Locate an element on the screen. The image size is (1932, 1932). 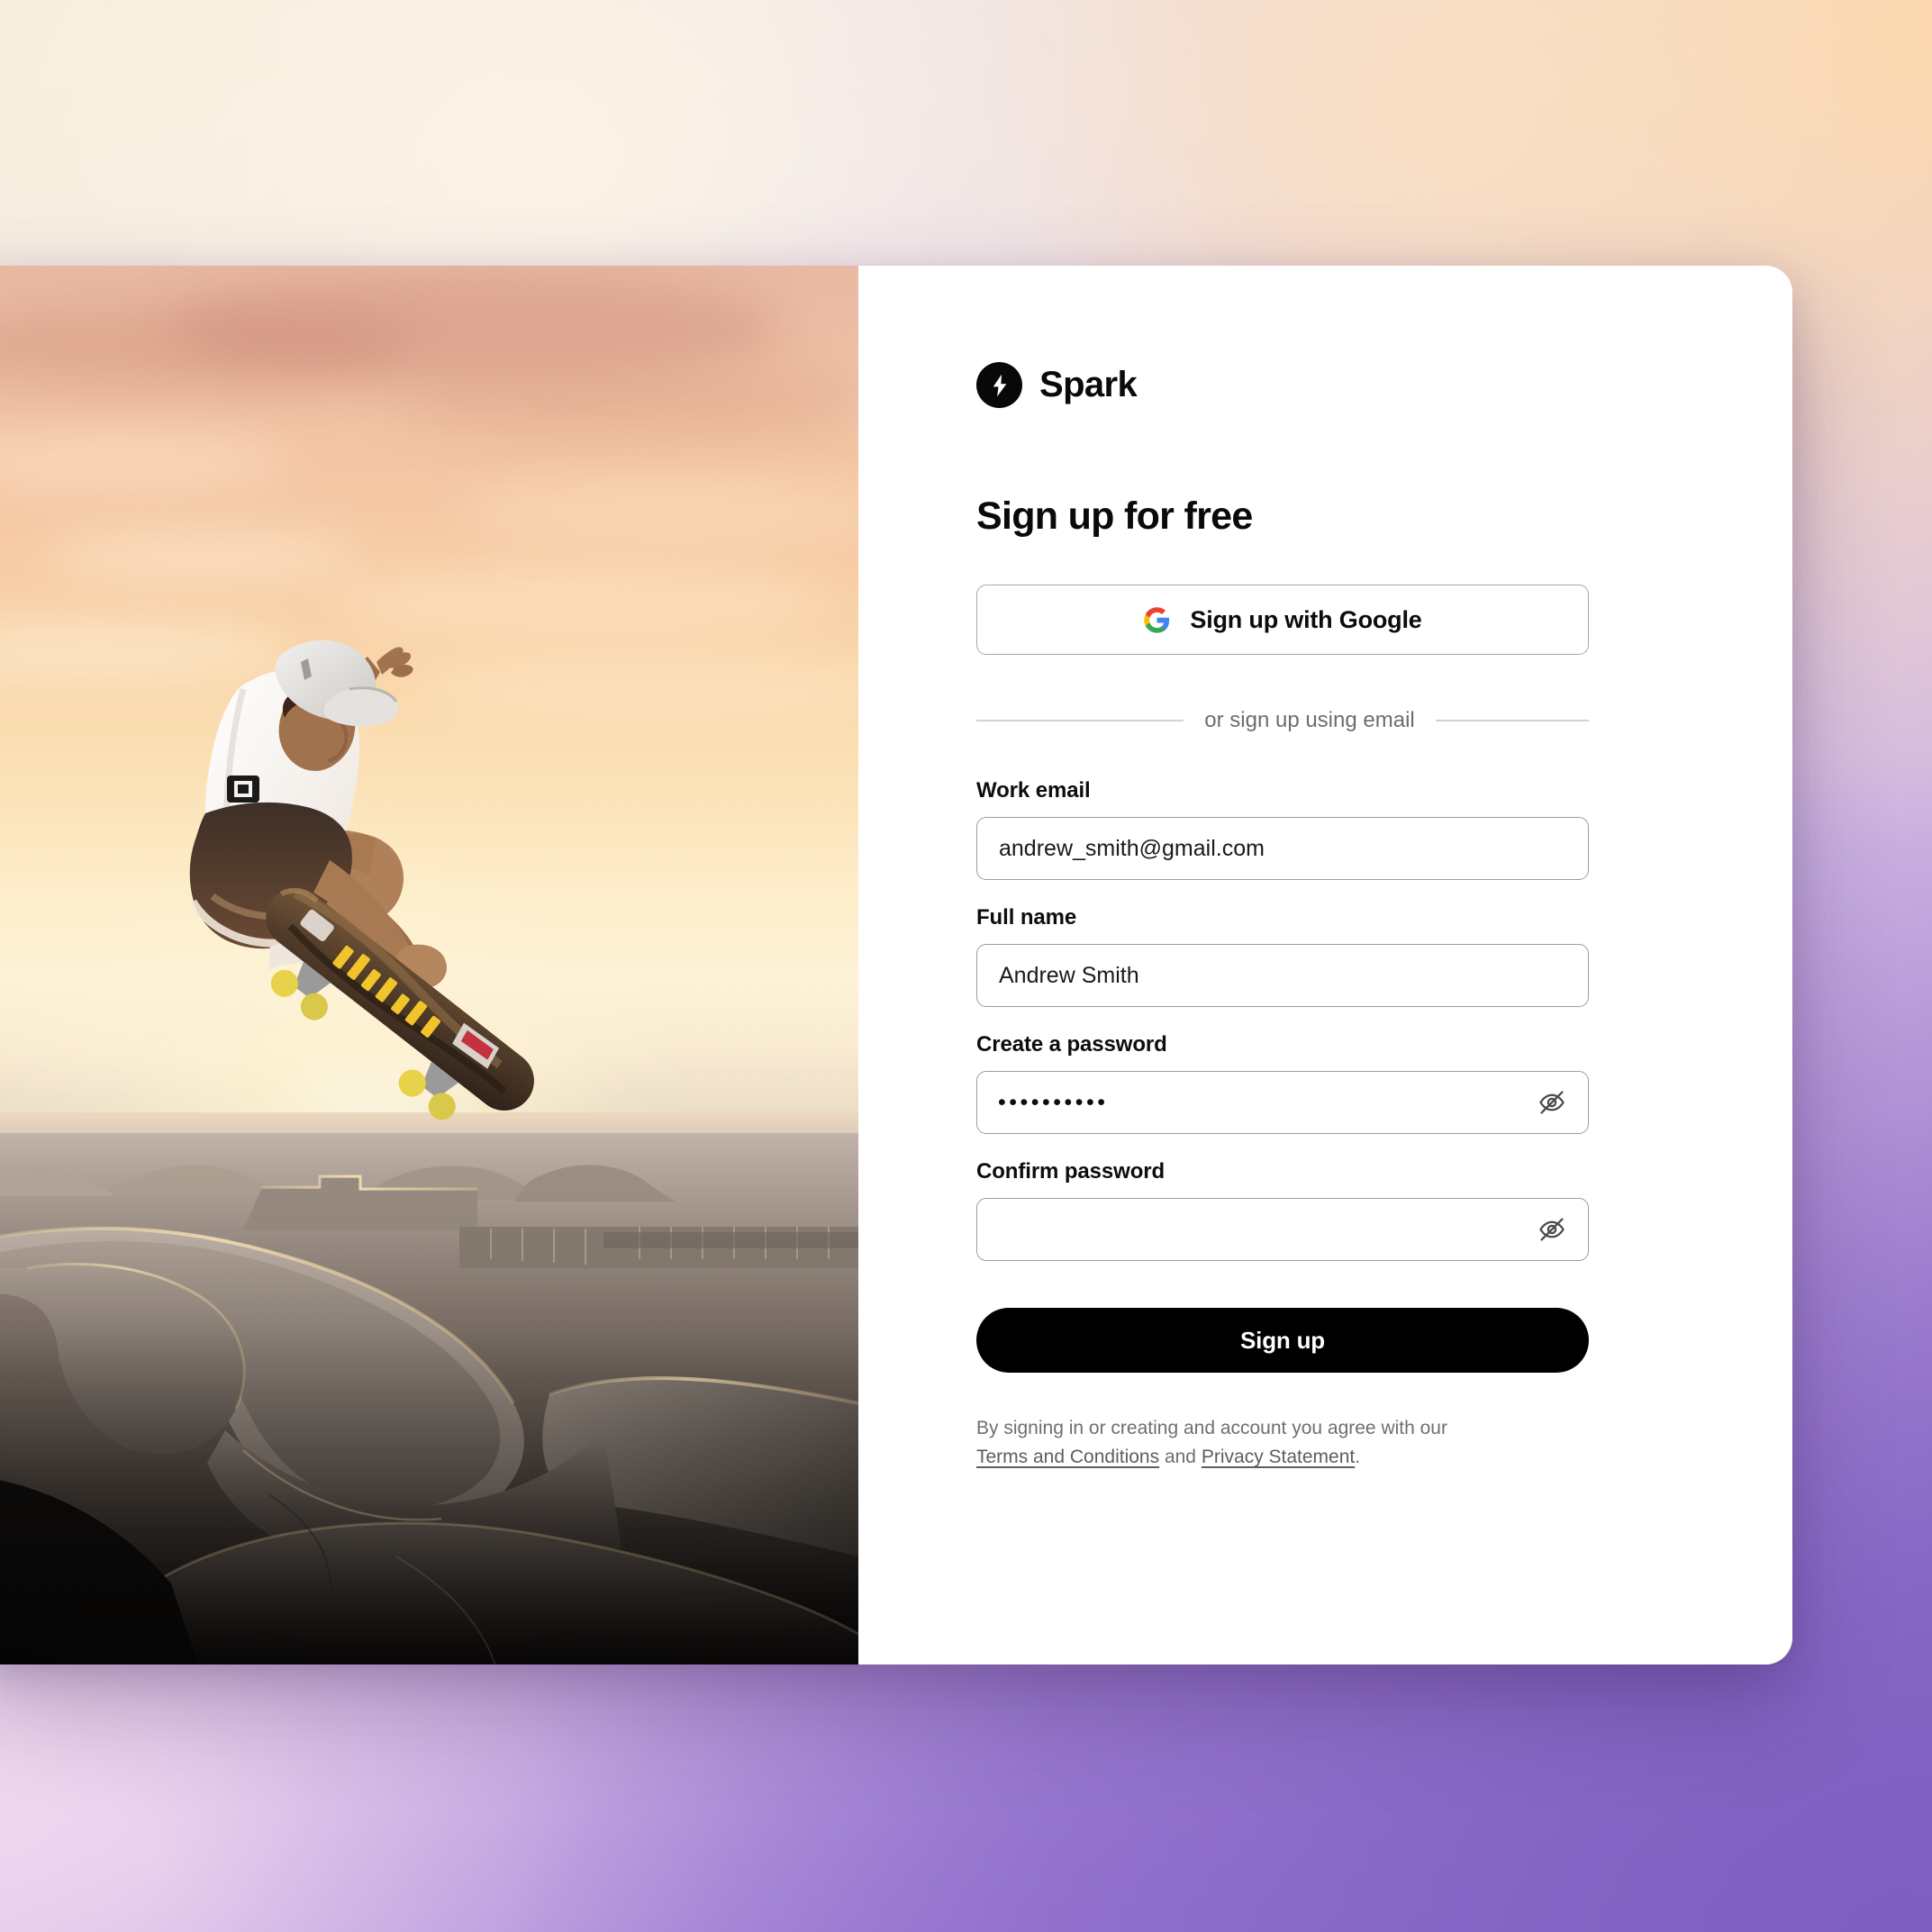
divider-line-right is located at coordinates (1512, 721).